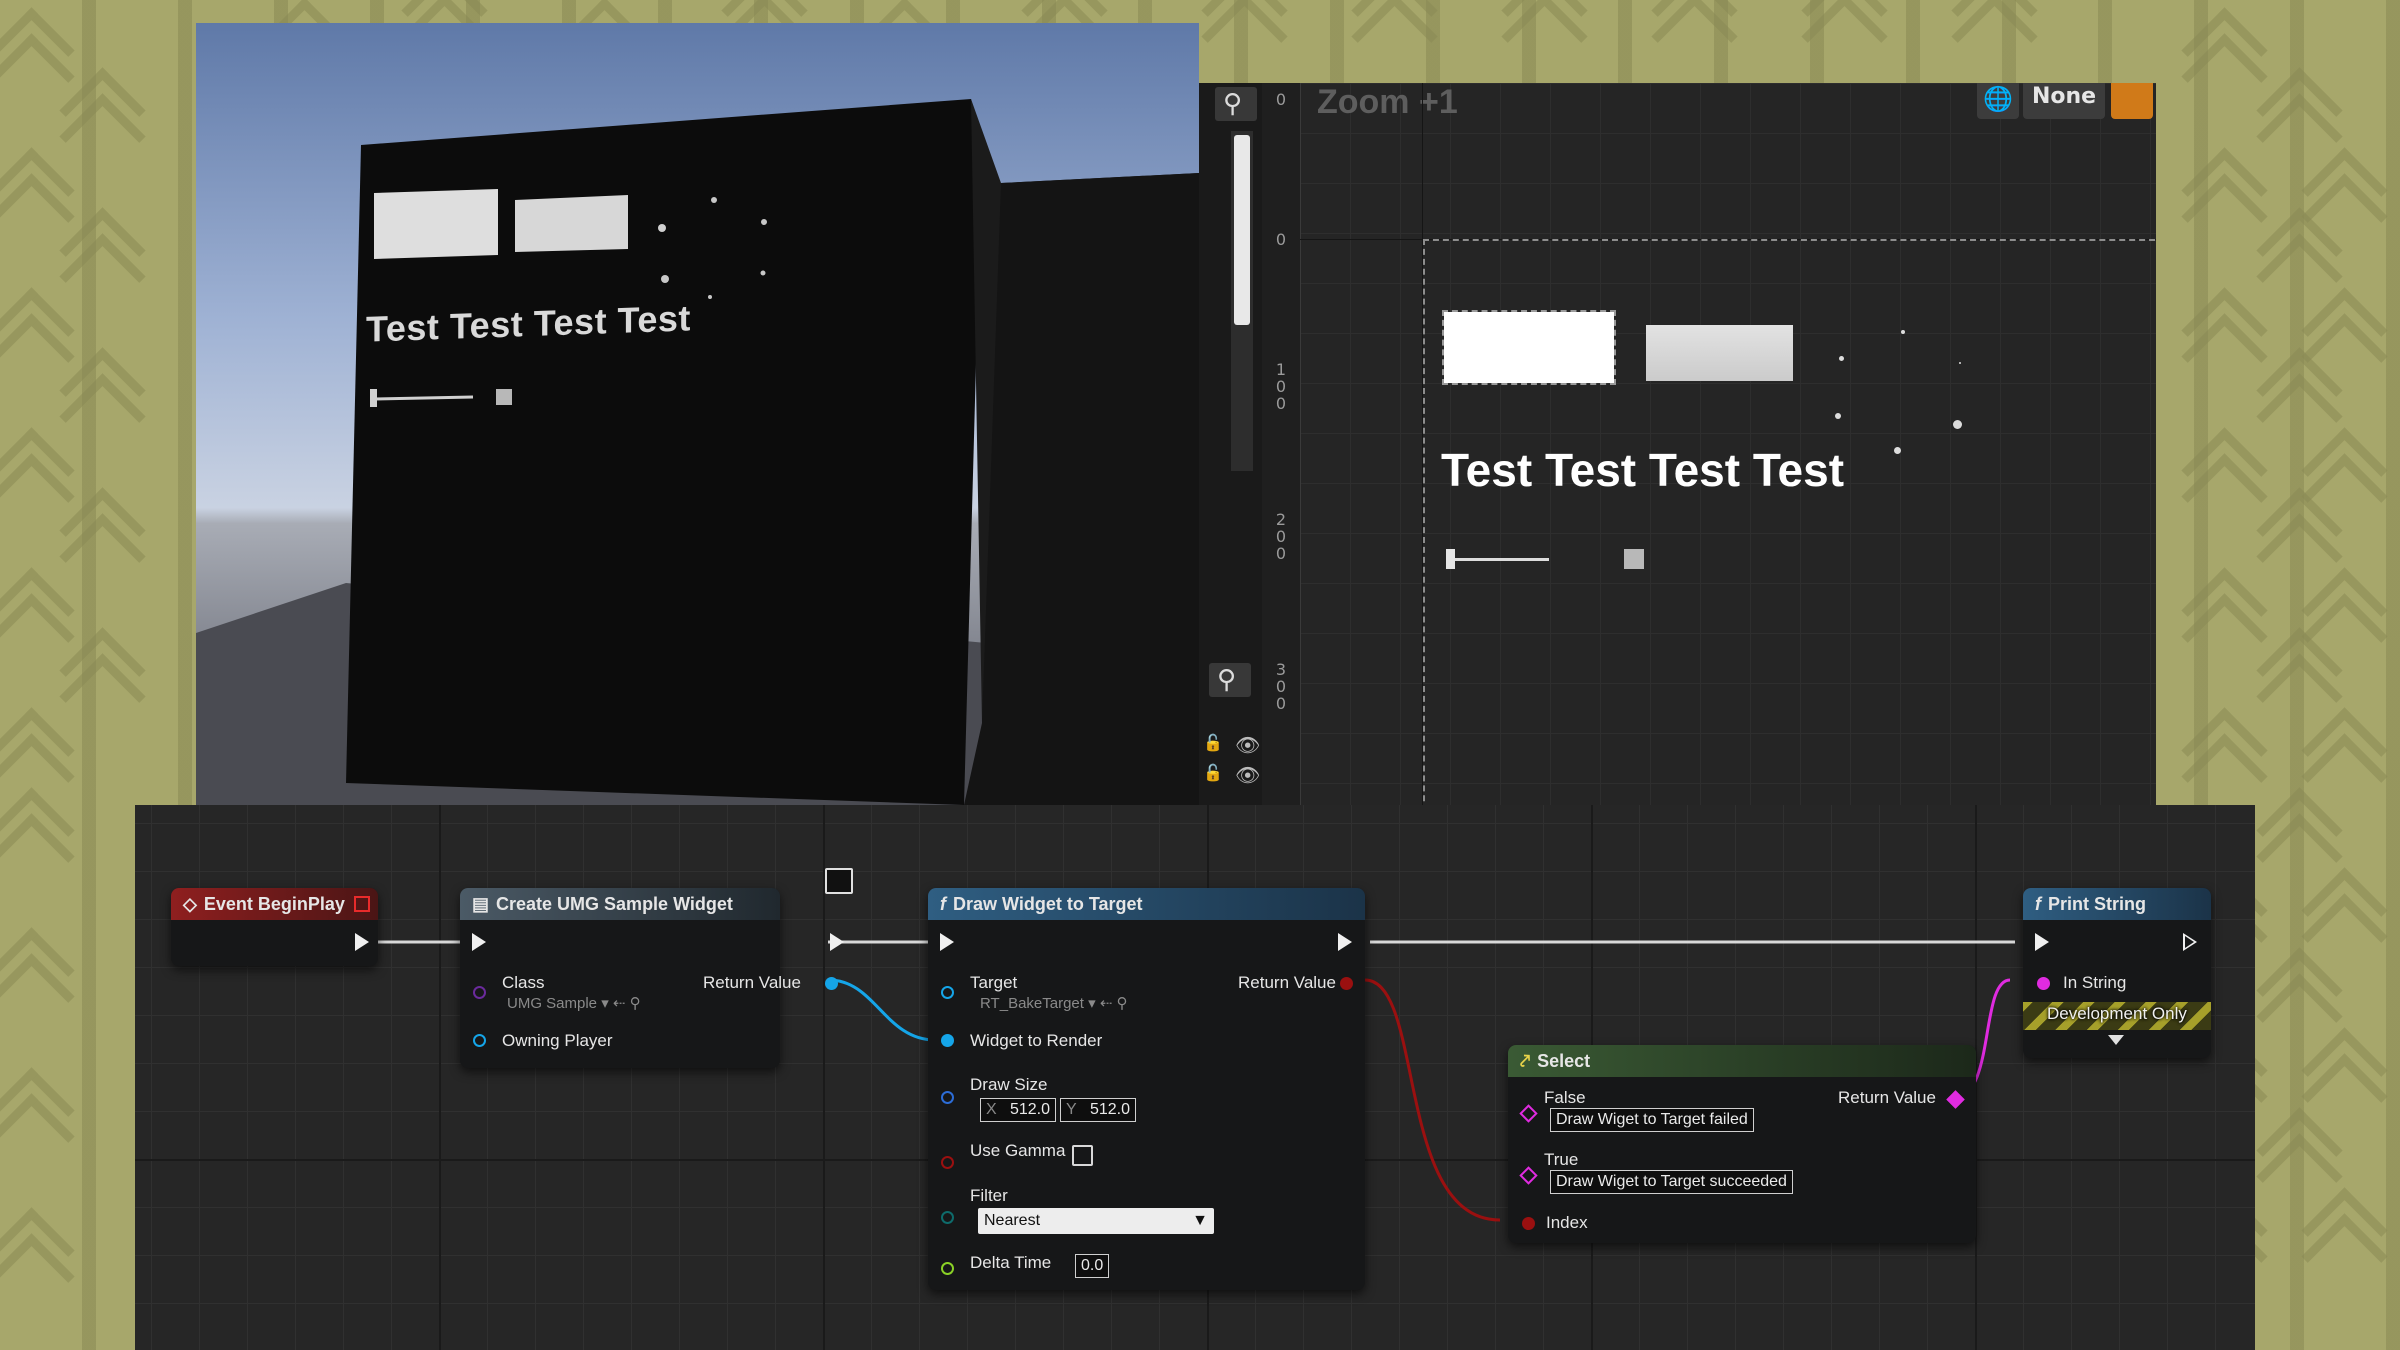  Describe the element at coordinates (1742, 1061) in the screenshot. I see `node-header: ⤤ Select` at that location.